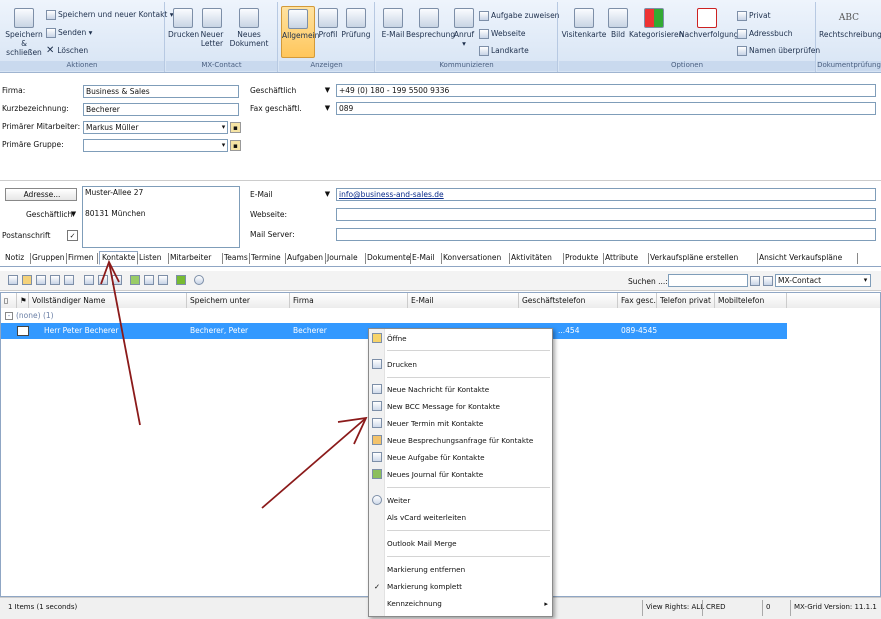 The image size is (881, 619). What do you see at coordinates (155, 145) in the screenshot?
I see `gruppe-select` at bounding box center [155, 145].